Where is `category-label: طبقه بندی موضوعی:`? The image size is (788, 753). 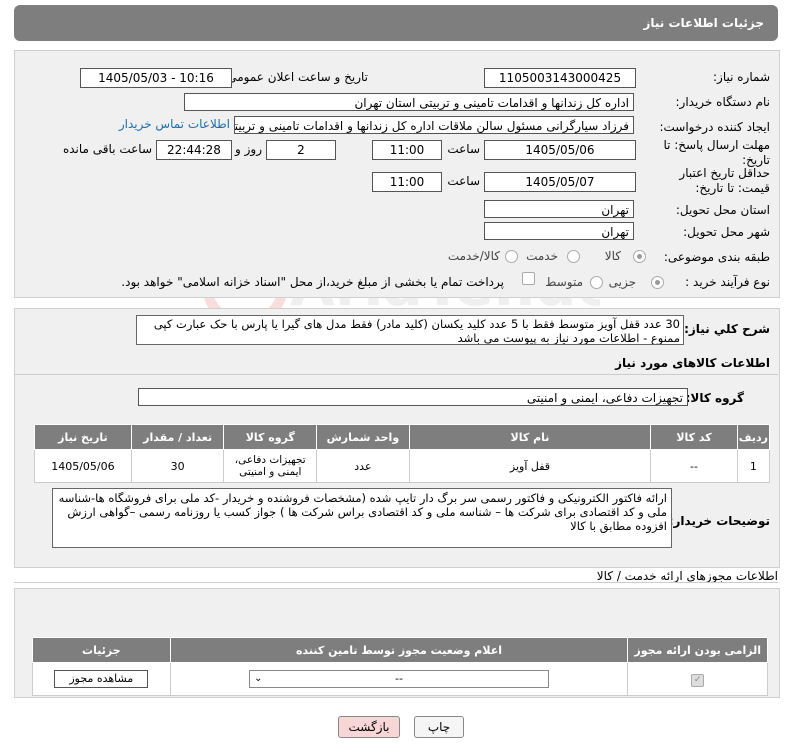 category-label: طبقه بندی موضوعی: is located at coordinates (716, 257).